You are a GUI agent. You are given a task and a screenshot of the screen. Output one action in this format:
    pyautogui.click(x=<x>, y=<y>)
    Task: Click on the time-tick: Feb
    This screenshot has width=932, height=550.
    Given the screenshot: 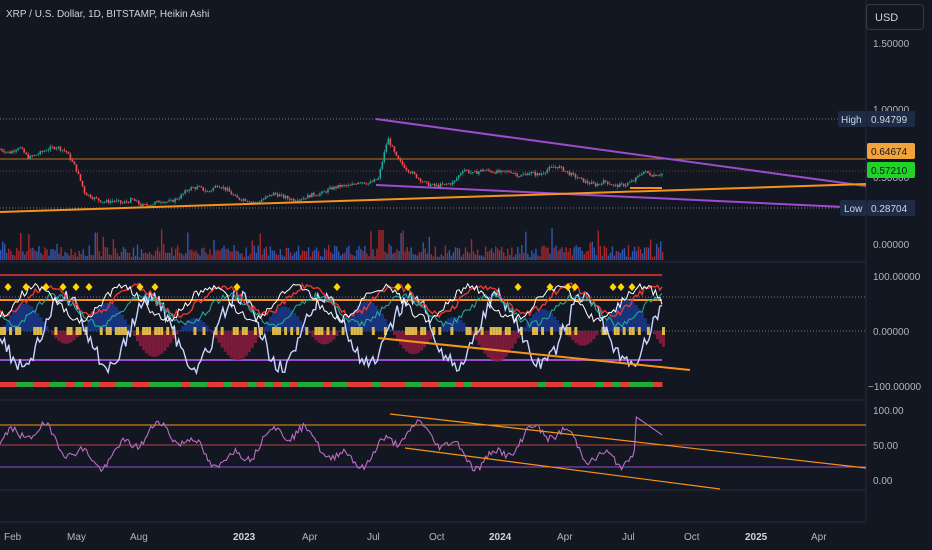 What is the action you would take?
    pyautogui.click(x=13, y=537)
    